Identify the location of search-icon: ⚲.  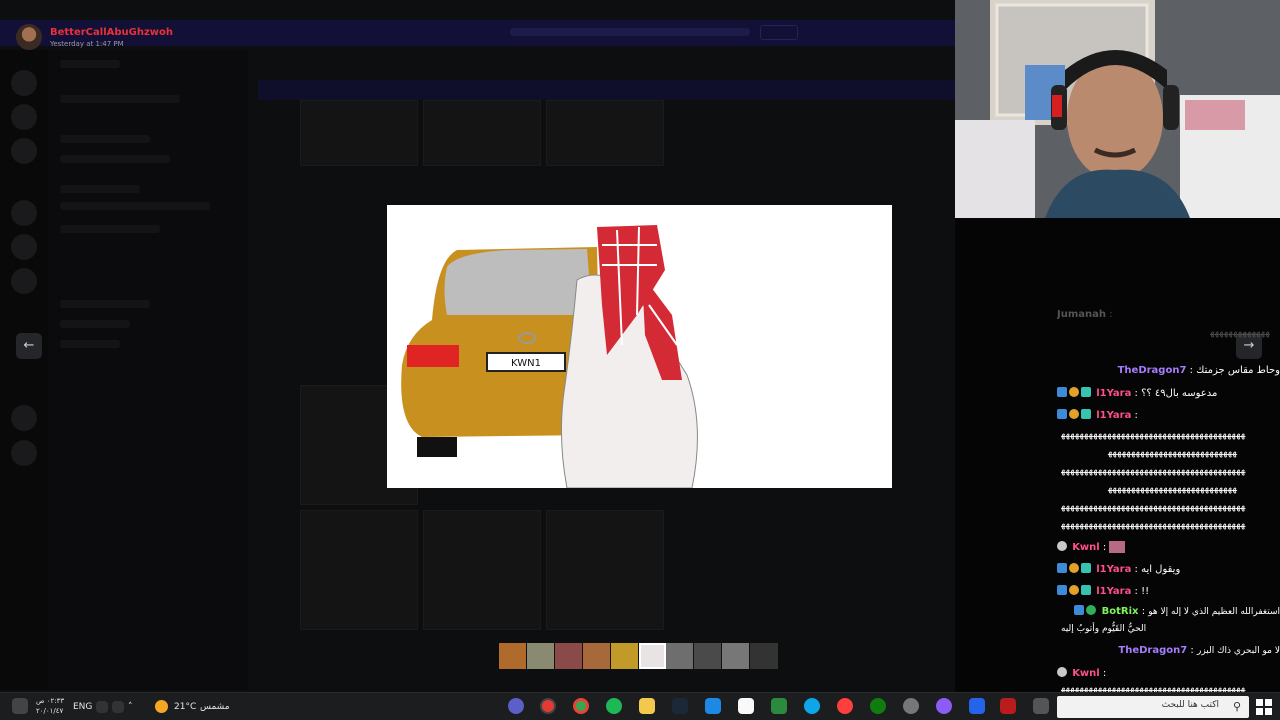
(1236, 706).